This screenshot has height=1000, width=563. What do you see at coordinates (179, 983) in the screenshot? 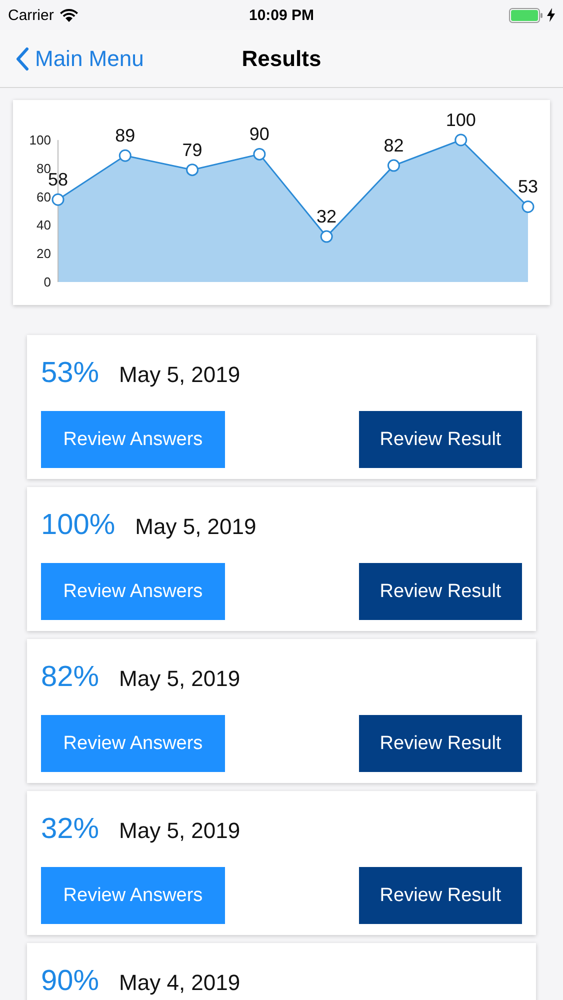
I see `date-label: May 4, 2019` at bounding box center [179, 983].